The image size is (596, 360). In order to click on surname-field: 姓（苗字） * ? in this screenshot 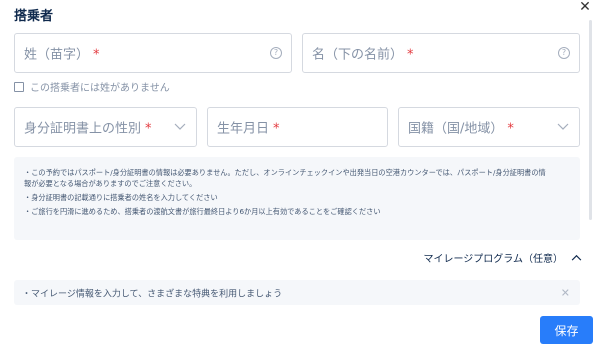, I will do `click(153, 53)`.